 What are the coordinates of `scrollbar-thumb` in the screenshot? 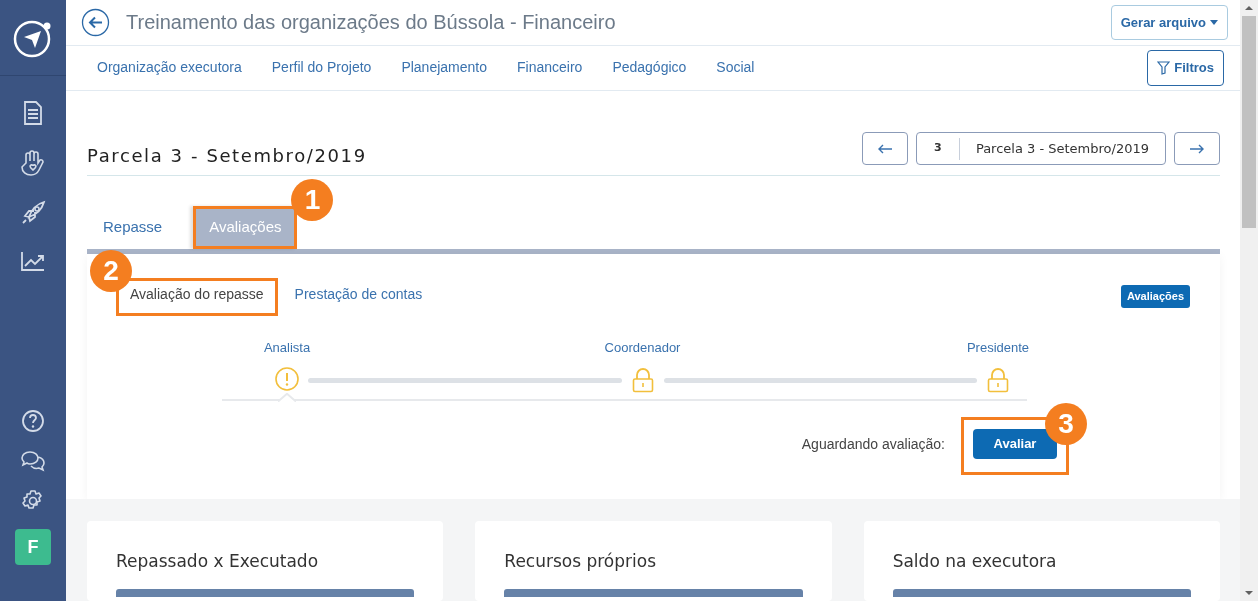 It's located at (1249, 122).